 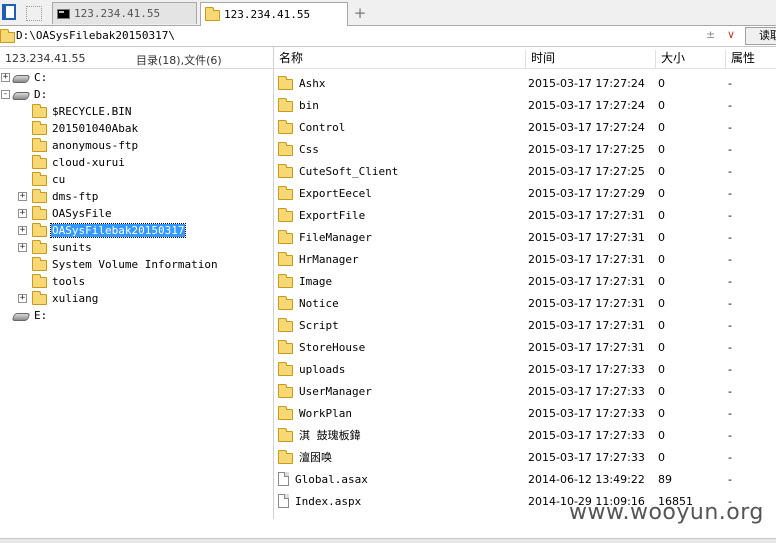 What do you see at coordinates (332, 215) in the screenshot?
I see `file-name: ExportFile` at bounding box center [332, 215].